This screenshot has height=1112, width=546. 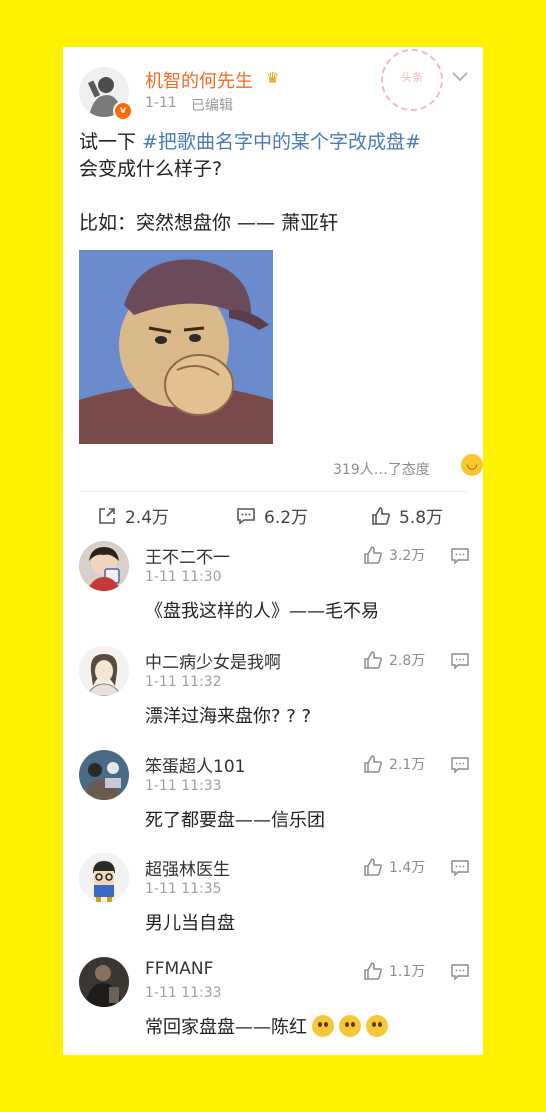 I want to click on like-count: 5.8万, so click(x=421, y=518).